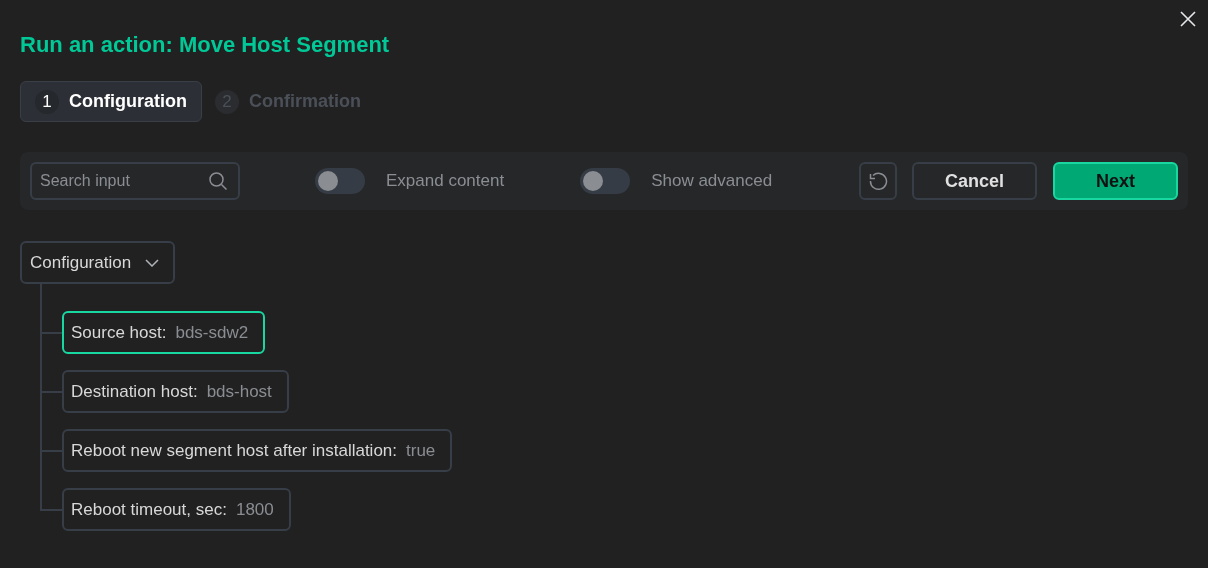  What do you see at coordinates (134, 391) in the screenshot?
I see `parameter-label: Destination host:` at bounding box center [134, 391].